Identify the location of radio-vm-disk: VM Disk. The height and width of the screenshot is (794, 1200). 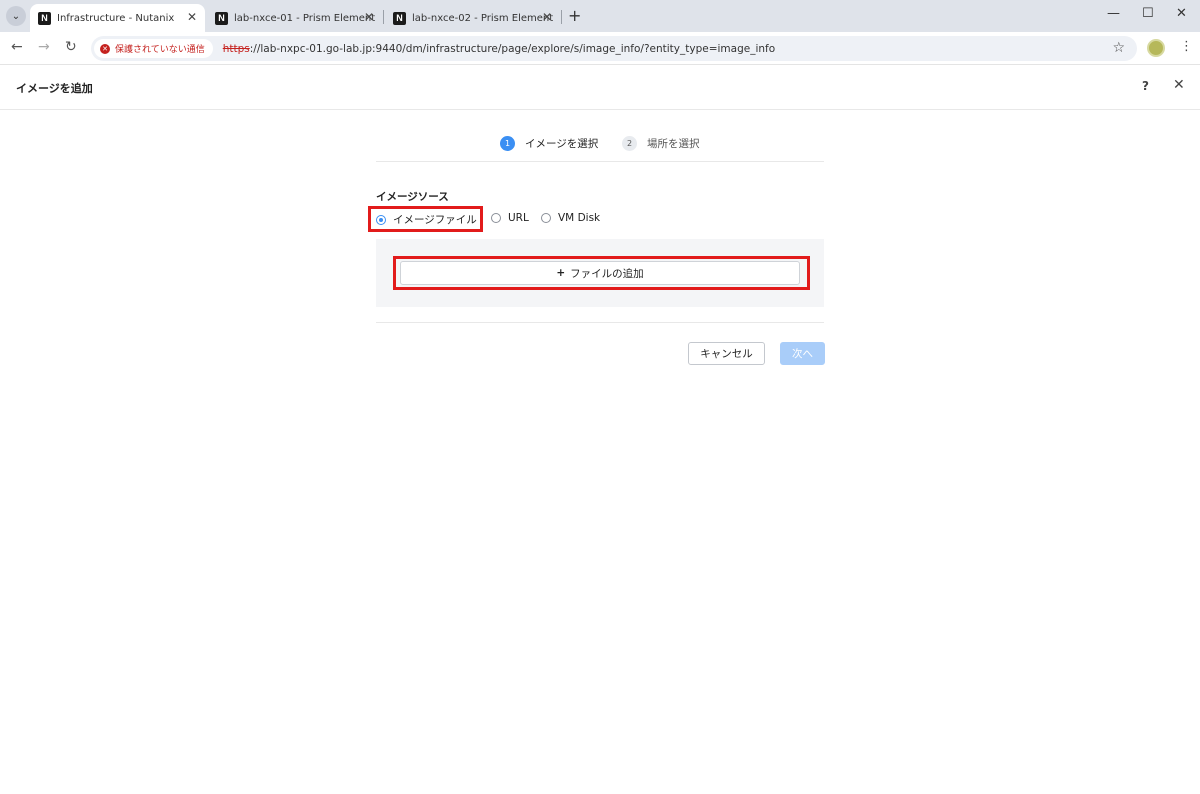
(570, 218).